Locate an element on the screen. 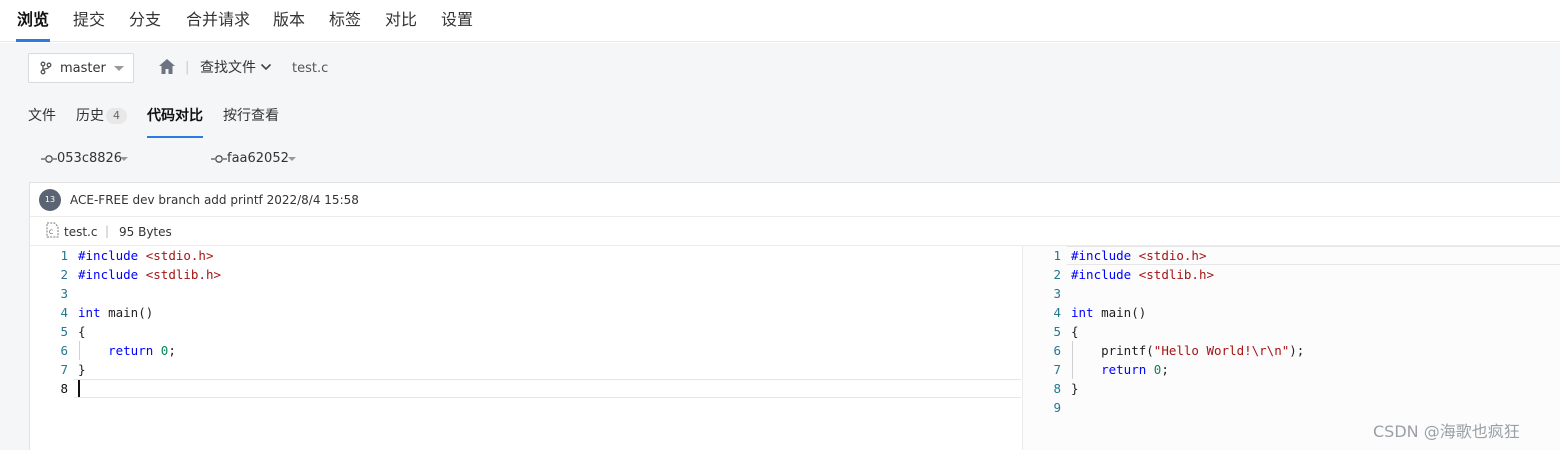 The width and height of the screenshot is (1560, 450). tab-merge-requests: 合并请求 is located at coordinates (218, 20).